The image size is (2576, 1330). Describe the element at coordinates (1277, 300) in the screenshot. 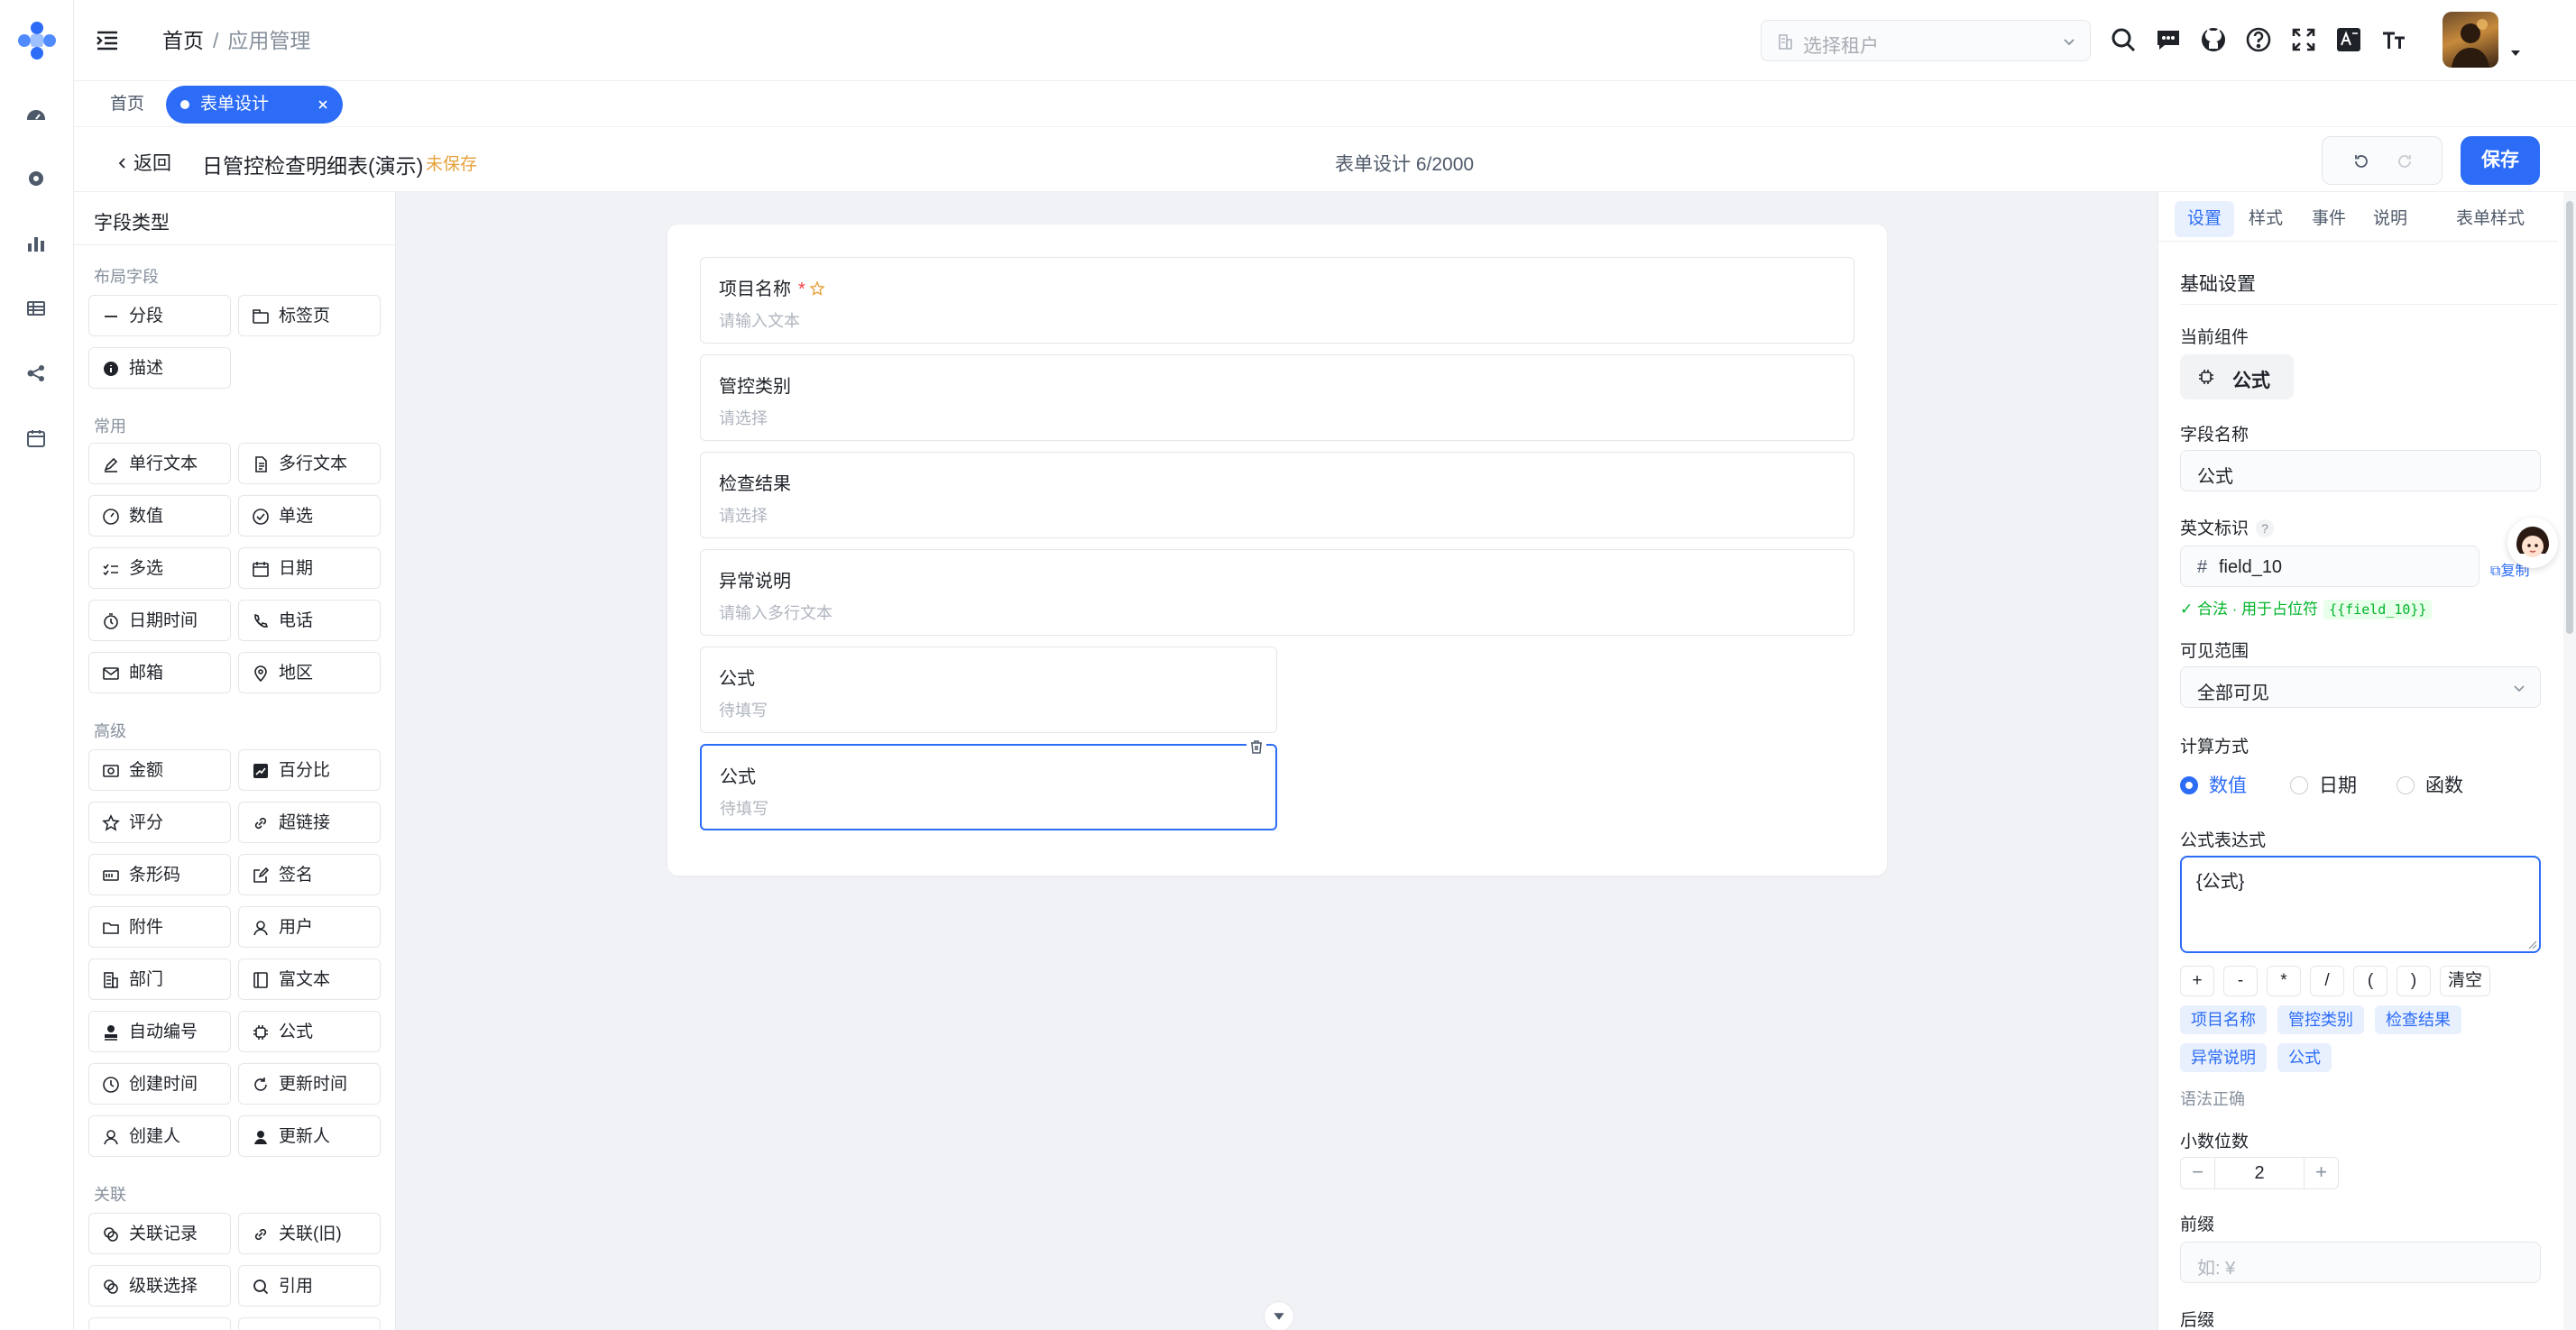

I see `form-field-project-name: 项目名称 * 请输入文本` at that location.